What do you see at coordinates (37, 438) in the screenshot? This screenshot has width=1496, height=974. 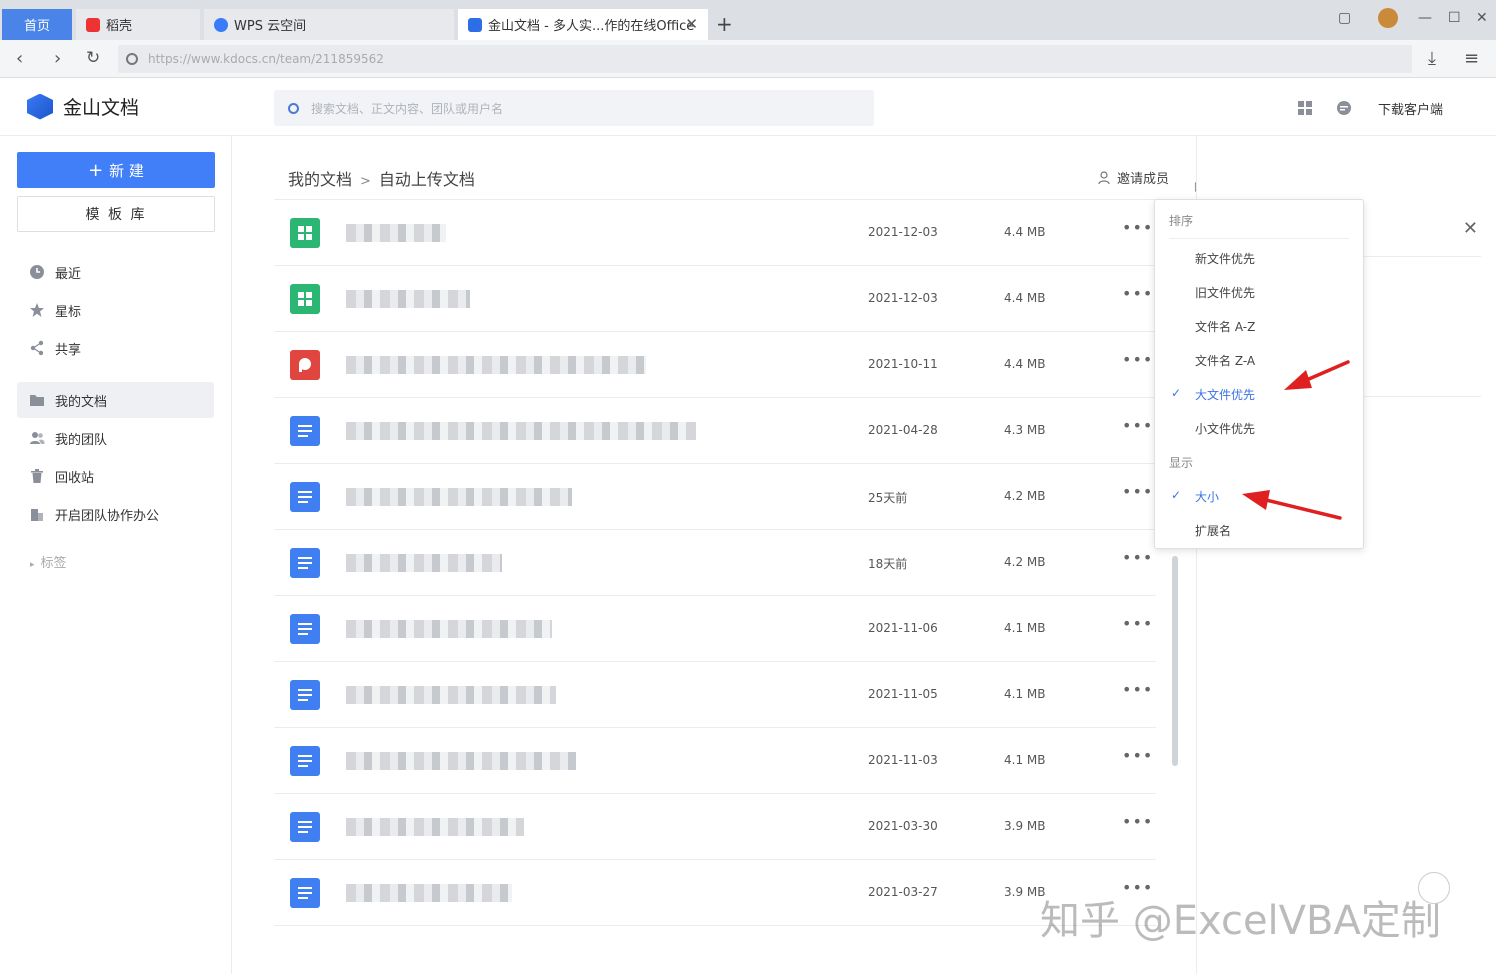 I see `team-icon` at bounding box center [37, 438].